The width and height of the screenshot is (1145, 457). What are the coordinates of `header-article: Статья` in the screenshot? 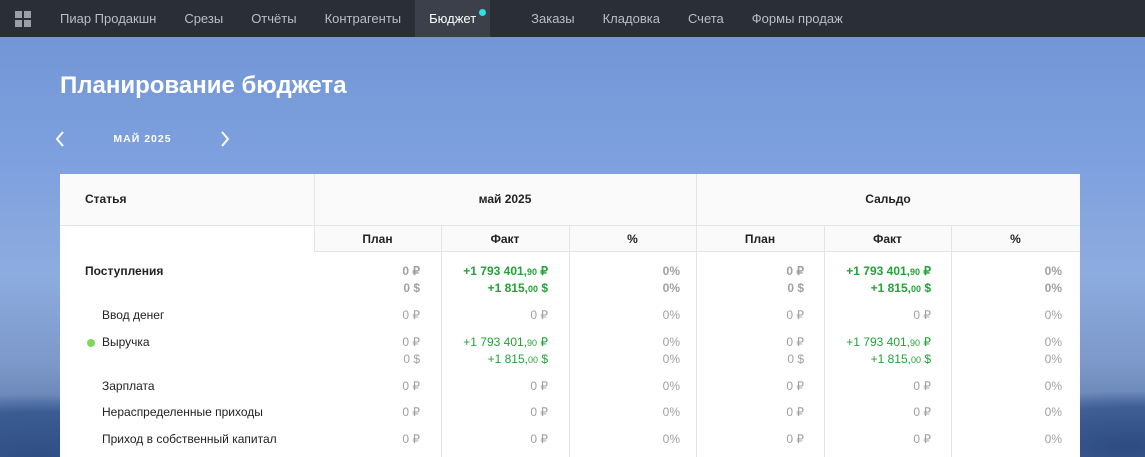 It's located at (106, 199).